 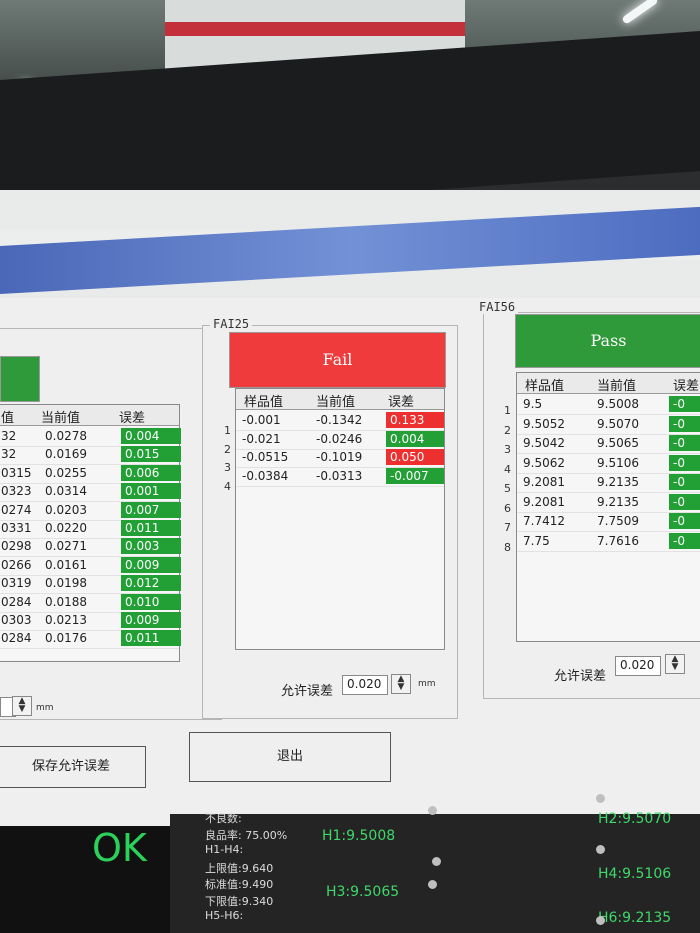 What do you see at coordinates (90, 492) in the screenshot?
I see `table-row: 0323 0.0314 0.001` at bounding box center [90, 492].